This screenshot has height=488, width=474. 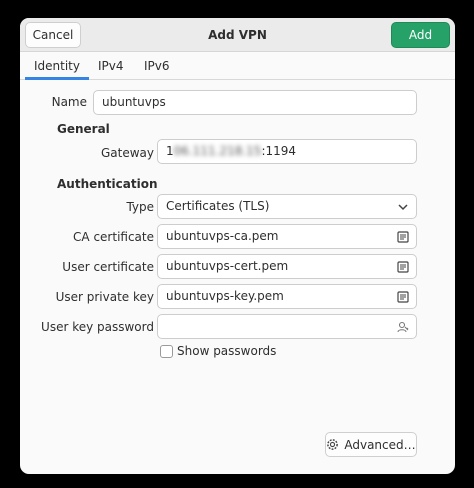 What do you see at coordinates (218, 206) in the screenshot?
I see `type-value: Certificates (TLS)` at bounding box center [218, 206].